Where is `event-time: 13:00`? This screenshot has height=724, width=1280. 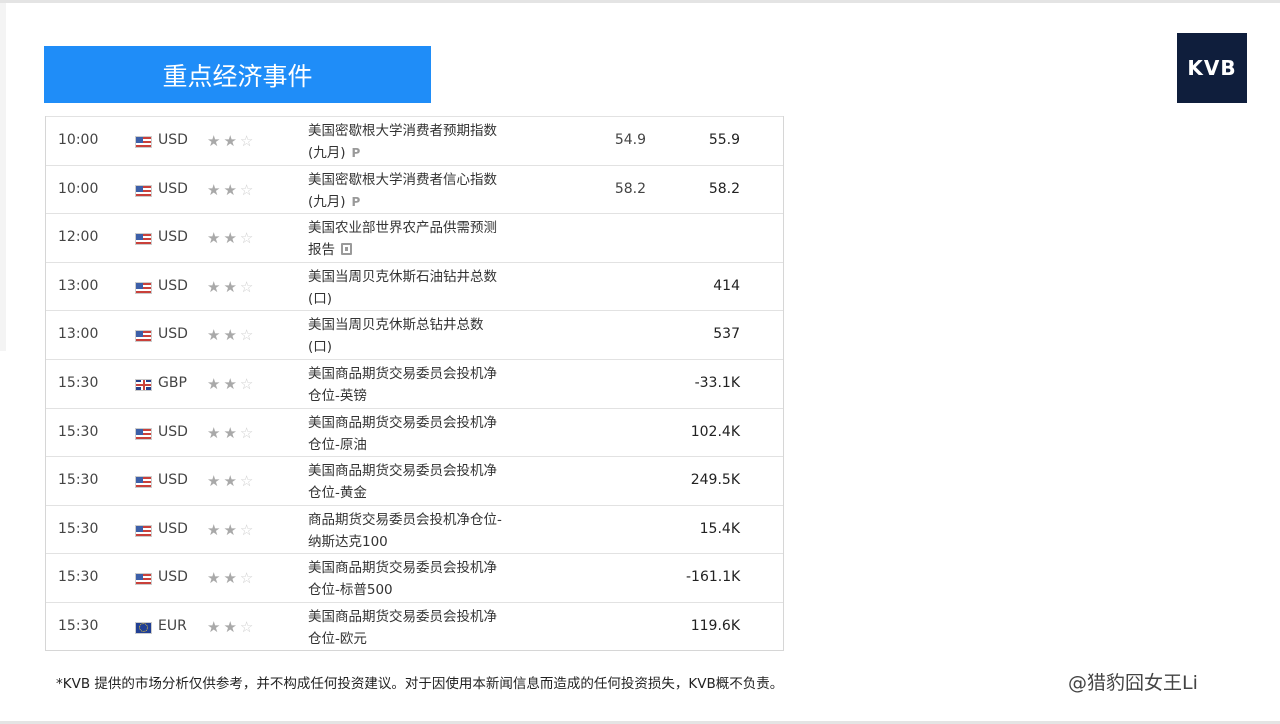
event-time: 13:00 is located at coordinates (78, 285).